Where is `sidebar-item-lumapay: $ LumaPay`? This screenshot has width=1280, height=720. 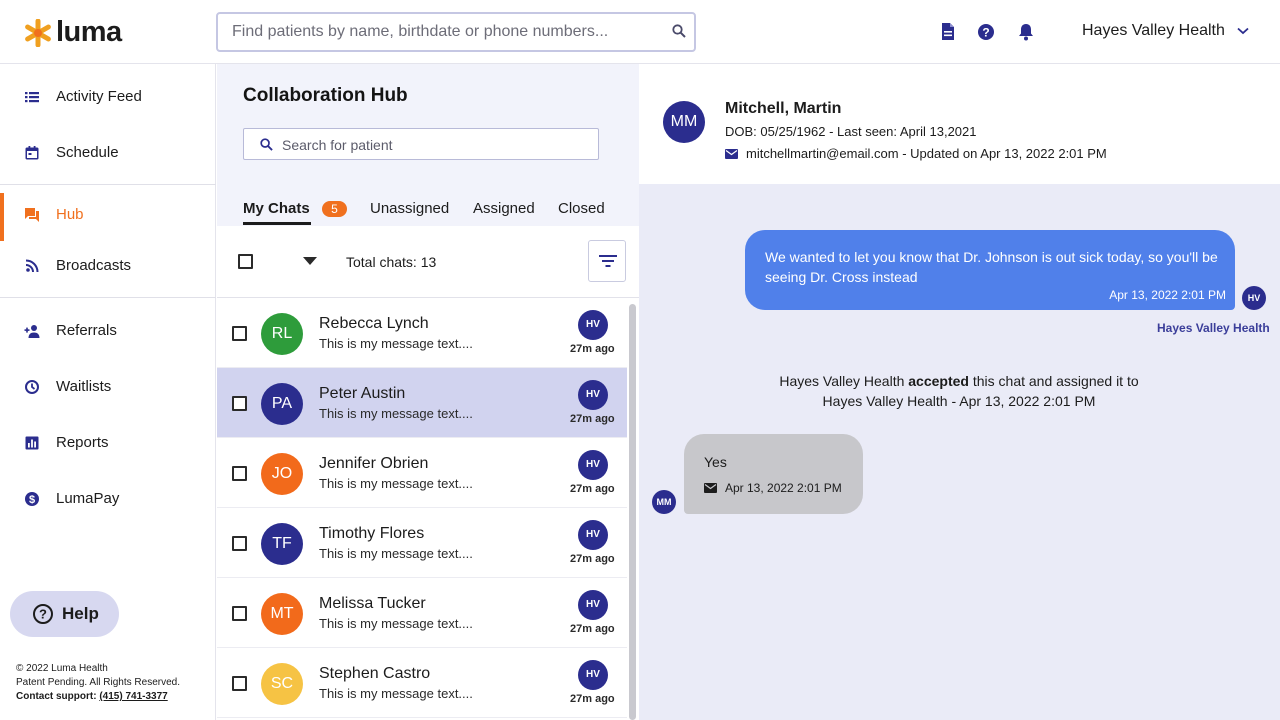
sidebar-item-lumapay: $ LumaPay is located at coordinates (108, 499).